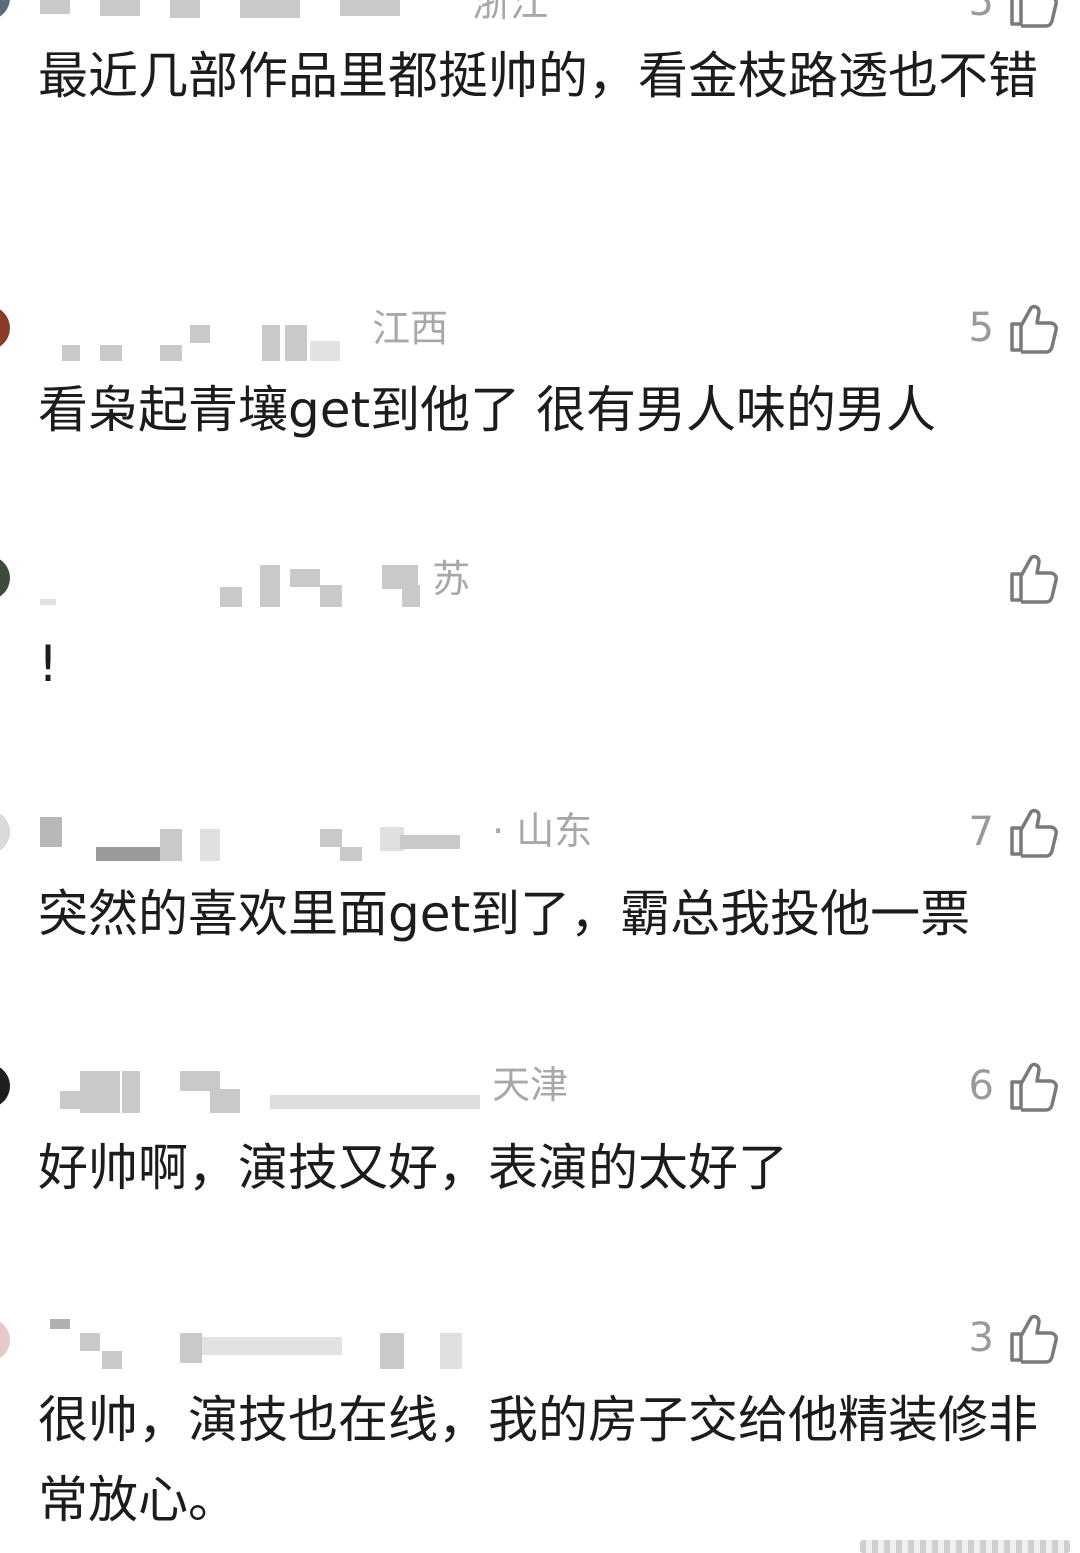  I want to click on comment-region: 浙江, so click(510, 12).